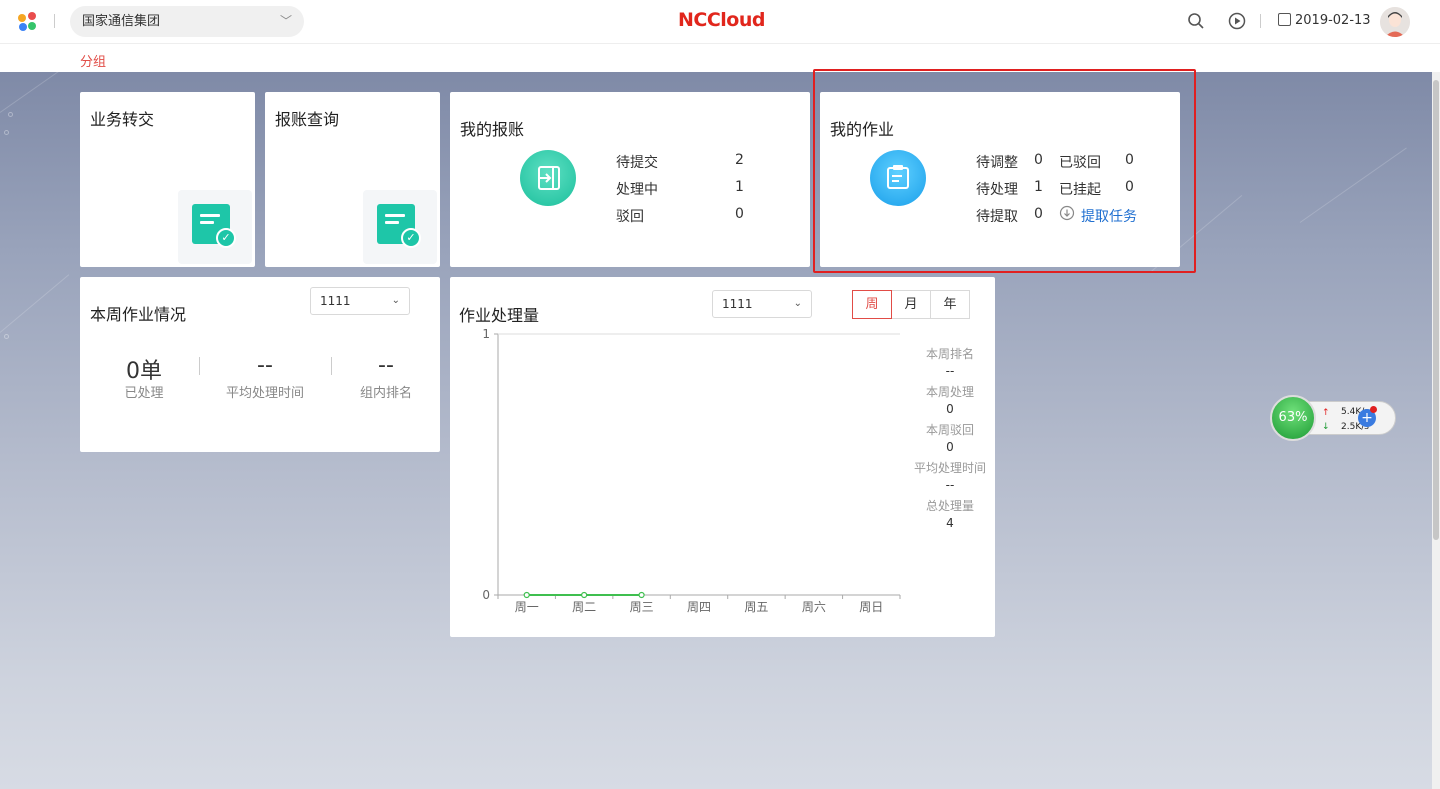 The image size is (1440, 789). I want to click on org-select-value: 国家通信集团, so click(121, 21).